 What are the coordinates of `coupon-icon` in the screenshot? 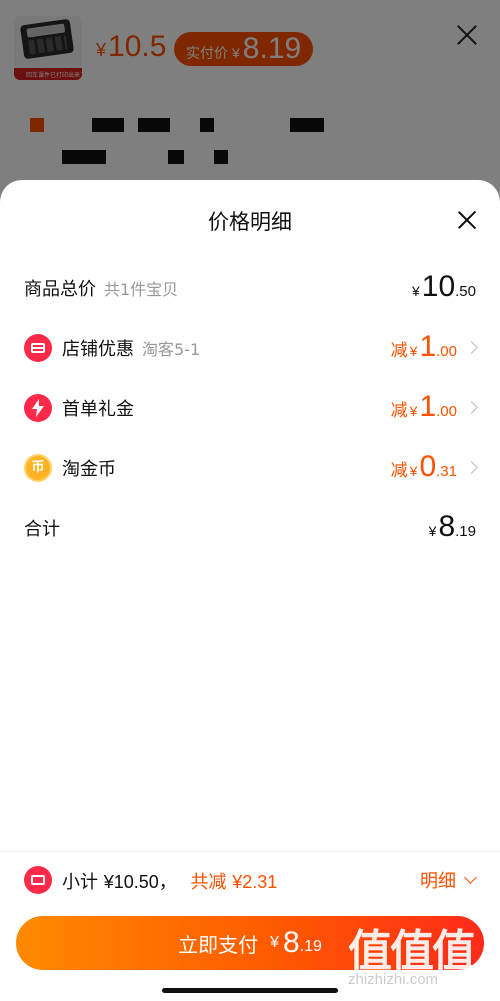 It's located at (38, 880).